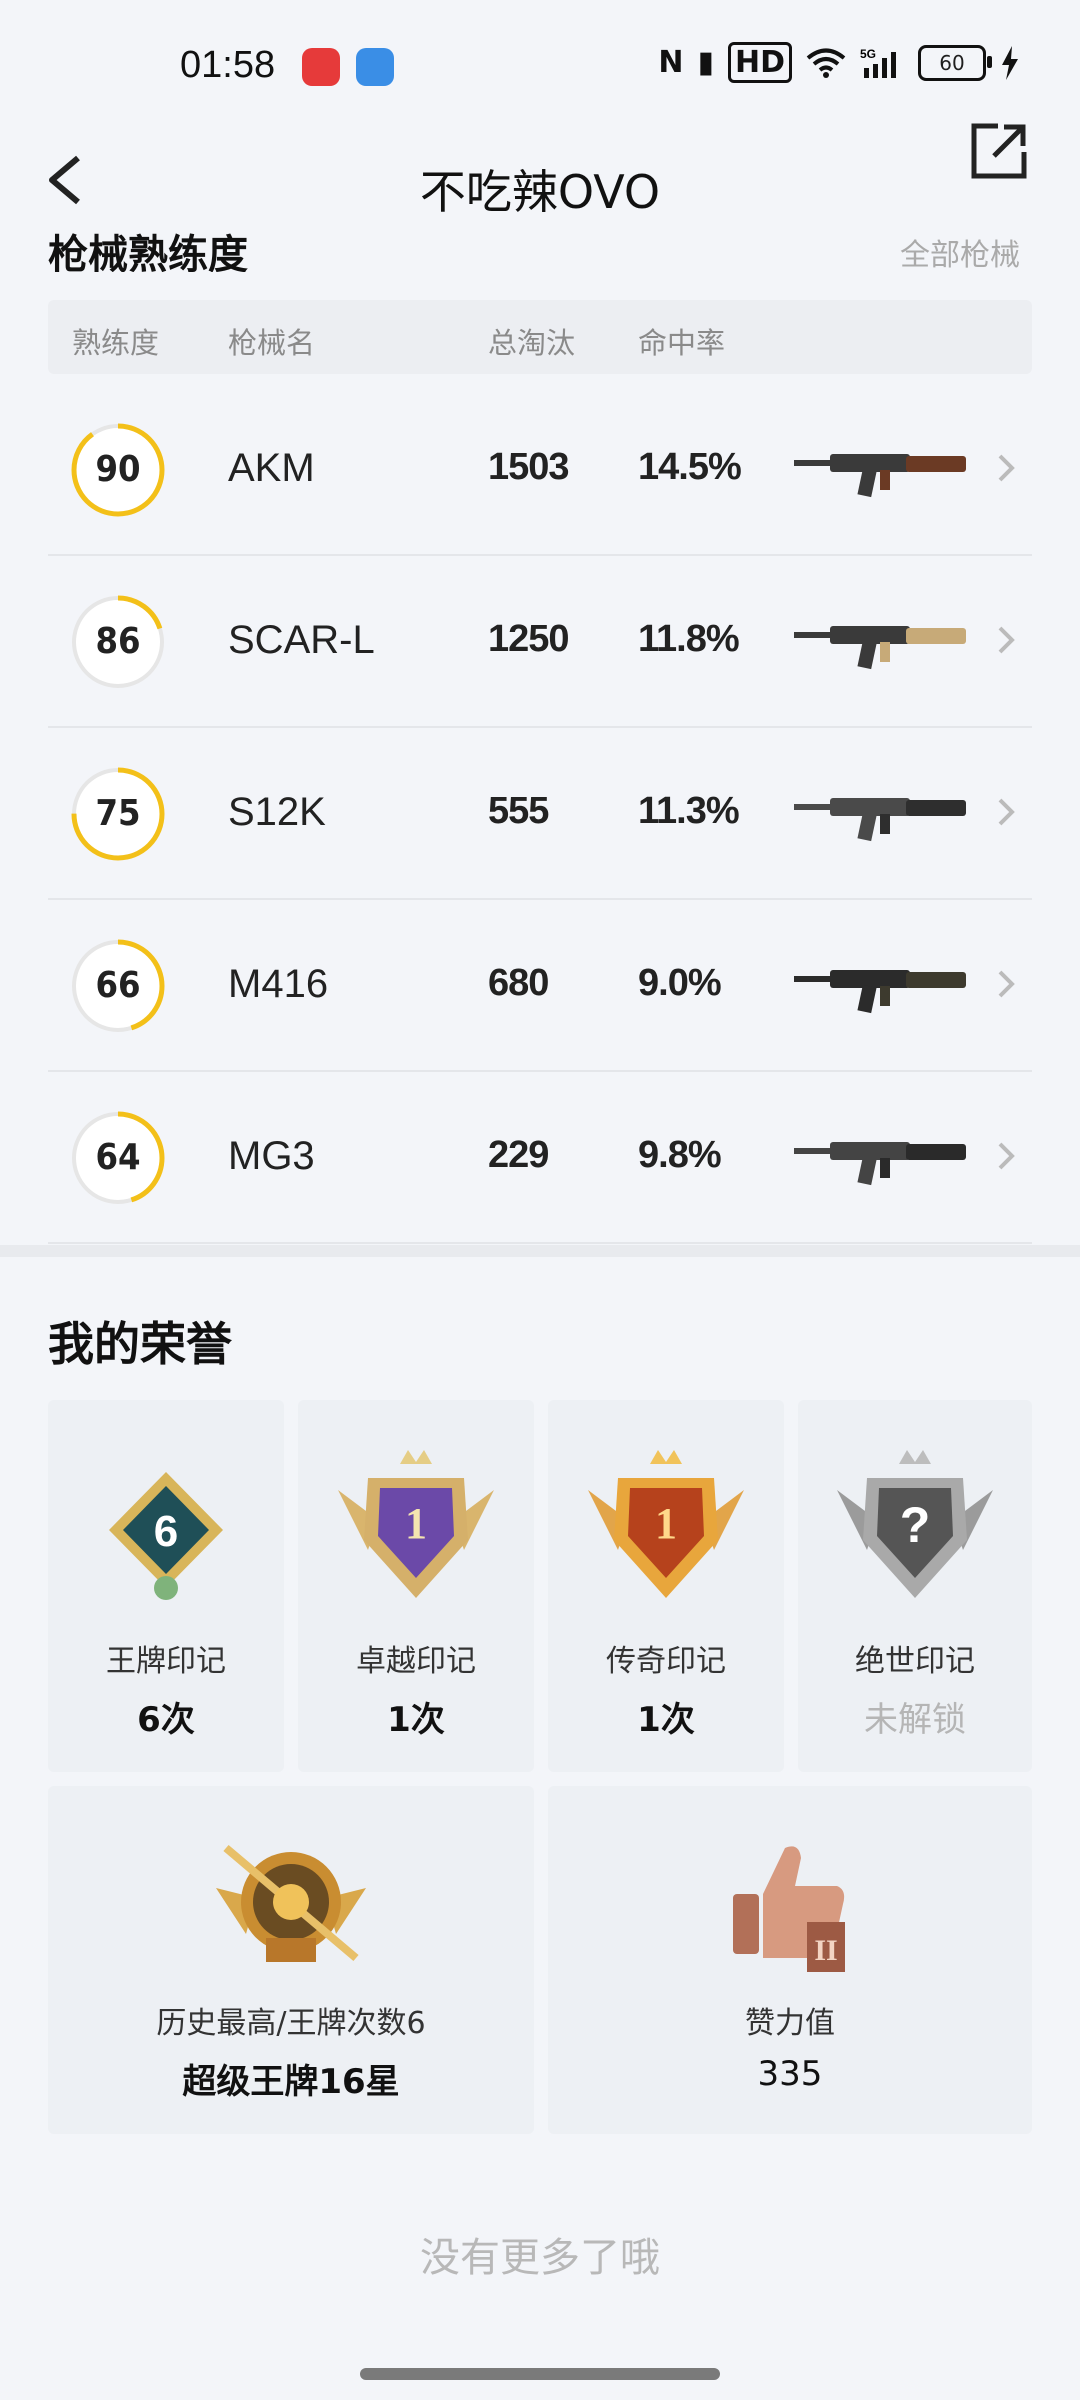 This screenshot has height=2400, width=1080. What do you see at coordinates (277, 812) in the screenshot?
I see `weapon-name: S12K` at bounding box center [277, 812].